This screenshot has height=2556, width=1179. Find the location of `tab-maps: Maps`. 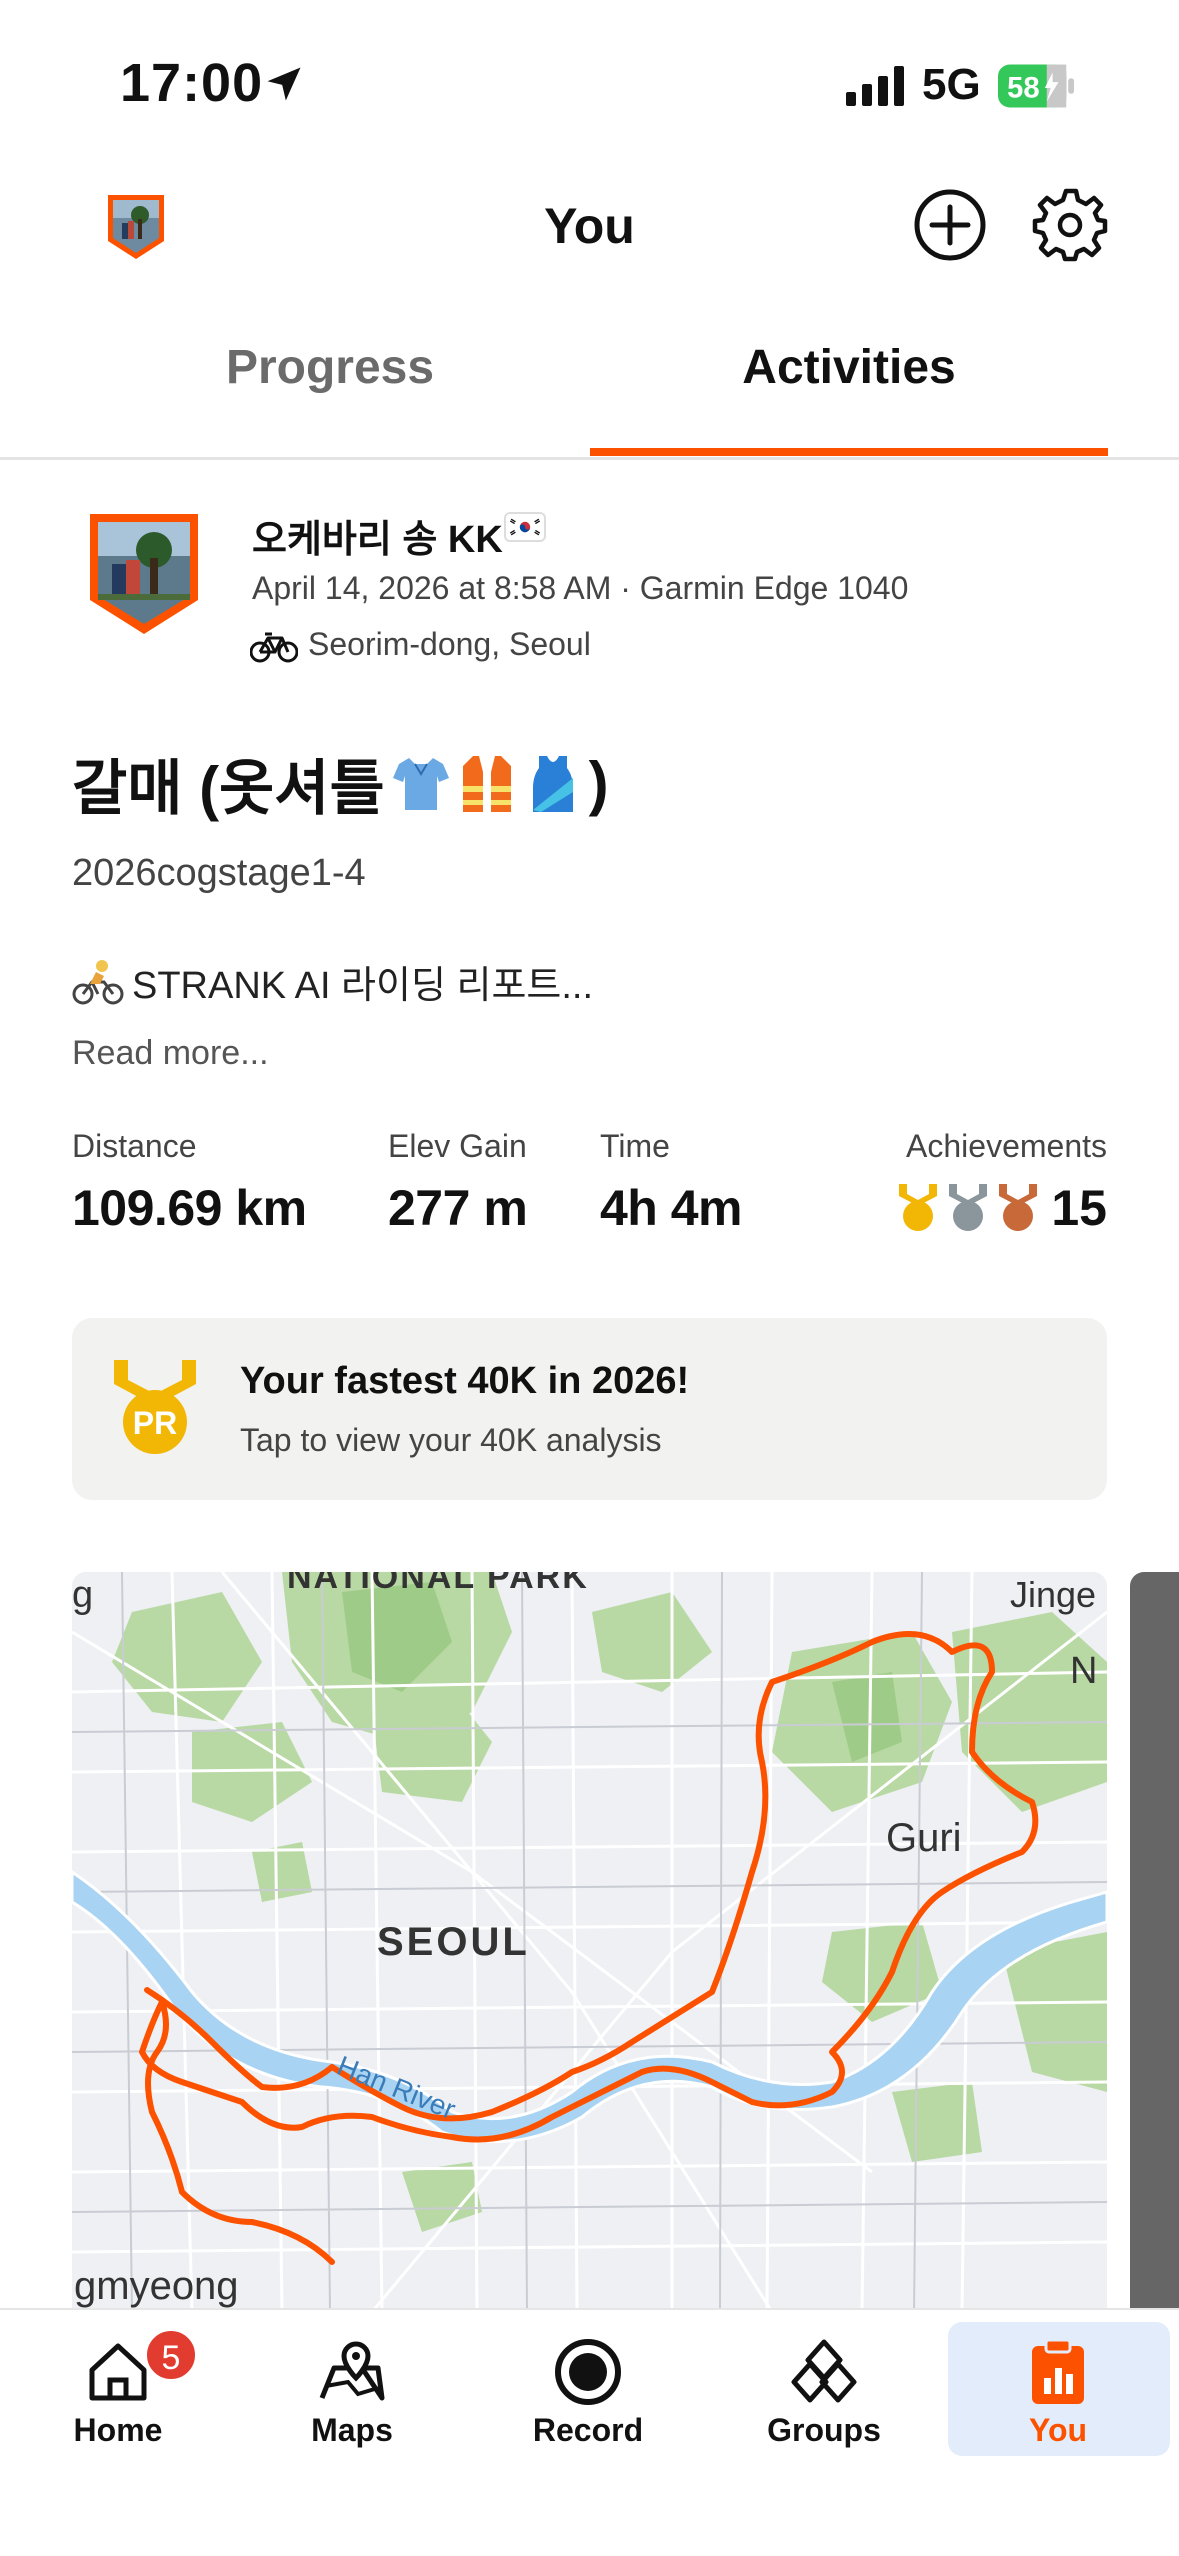

tab-maps: Maps is located at coordinates (352, 2389).